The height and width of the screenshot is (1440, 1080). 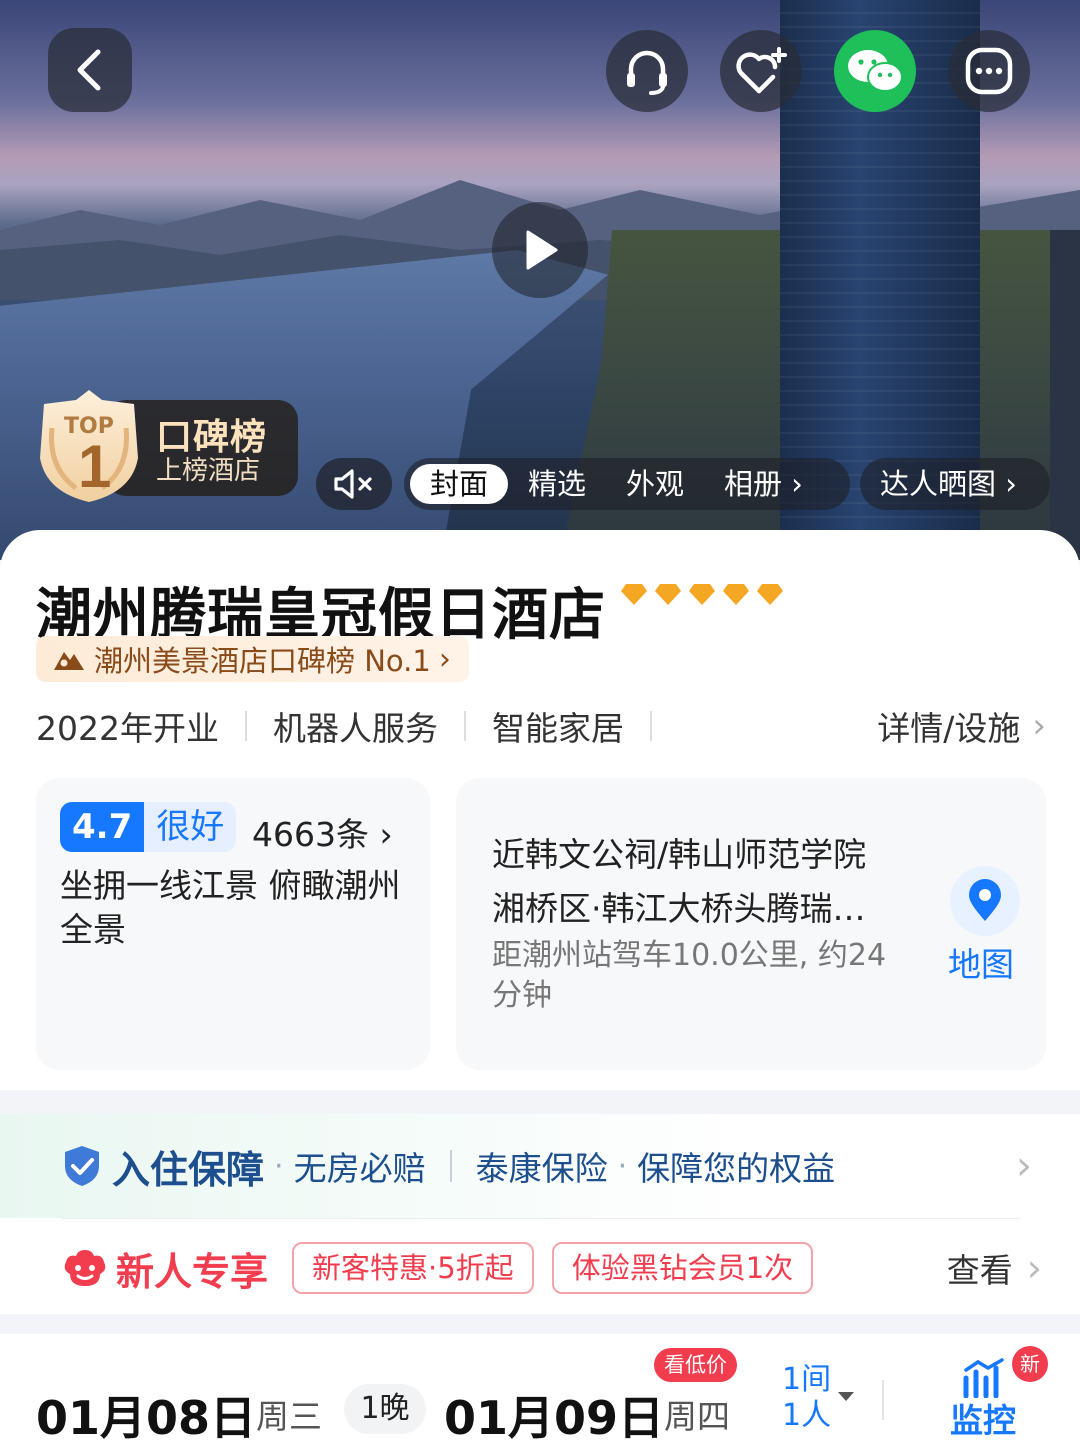 What do you see at coordinates (695, 1365) in the screenshot?
I see `low-price-badge: 看低价` at bounding box center [695, 1365].